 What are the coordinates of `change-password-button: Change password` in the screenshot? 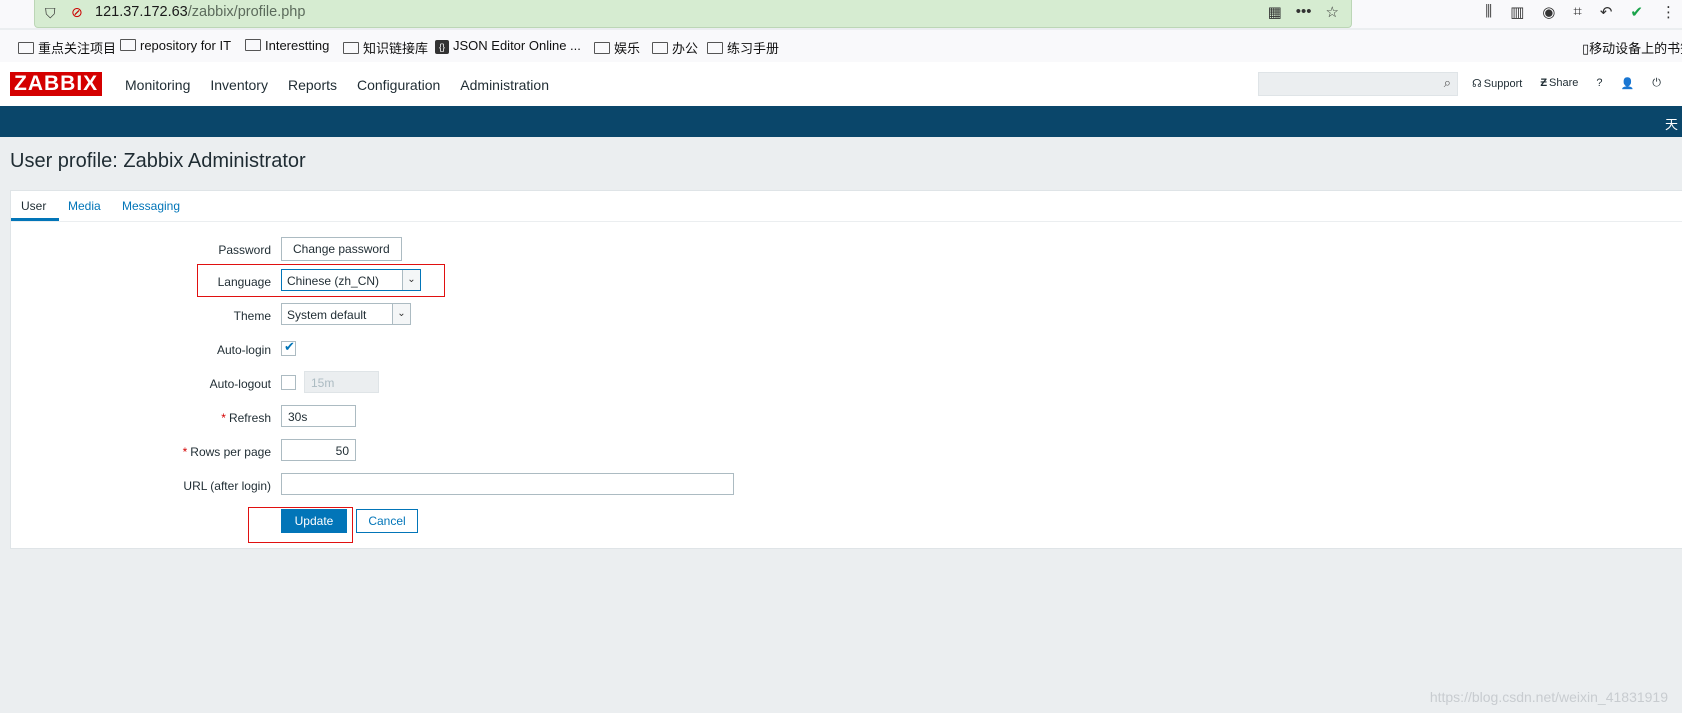 It's located at (341, 249).